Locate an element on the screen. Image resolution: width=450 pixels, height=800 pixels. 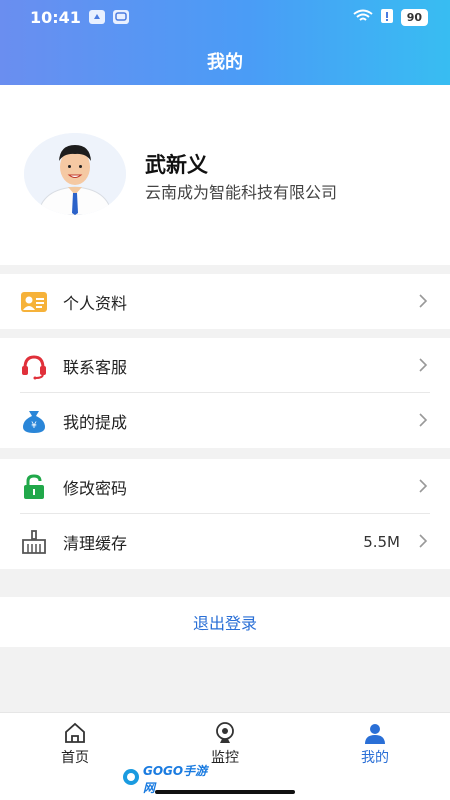
menu-item-change-password: 修改密码 is located at coordinates (225, 486).